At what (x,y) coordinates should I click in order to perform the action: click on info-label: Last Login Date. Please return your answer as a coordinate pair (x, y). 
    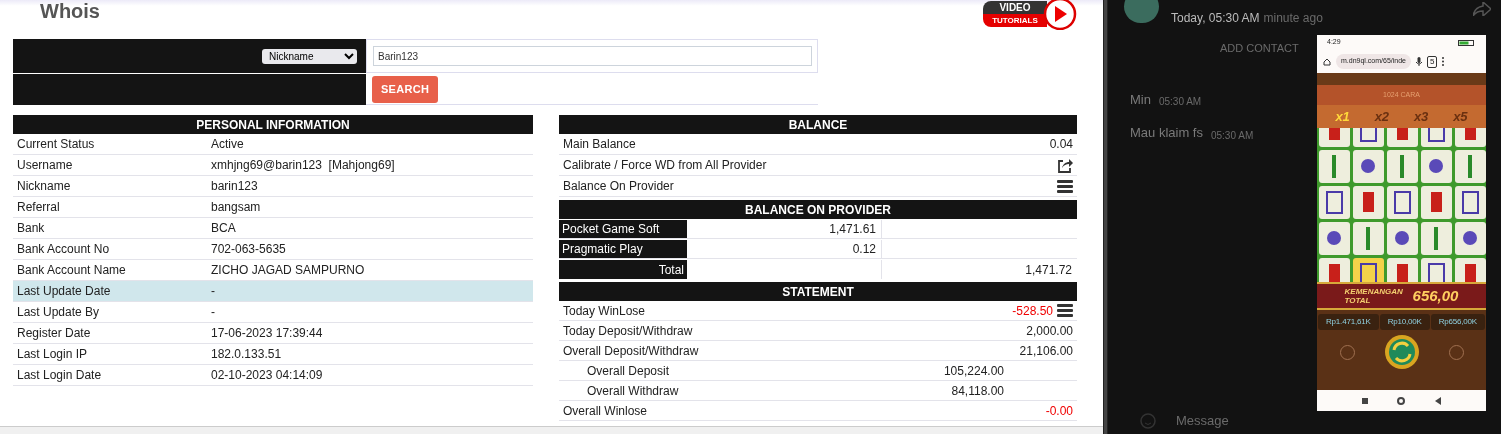
    Looking at the image, I should click on (59, 375).